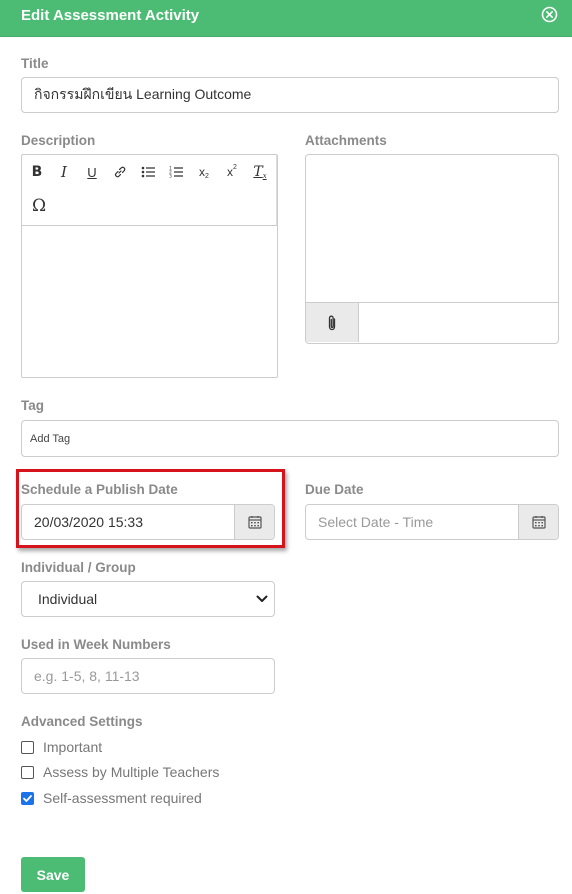 The height and width of the screenshot is (894, 572). What do you see at coordinates (110, 15) in the screenshot?
I see `modal-title: Edit Assessment Activity` at bounding box center [110, 15].